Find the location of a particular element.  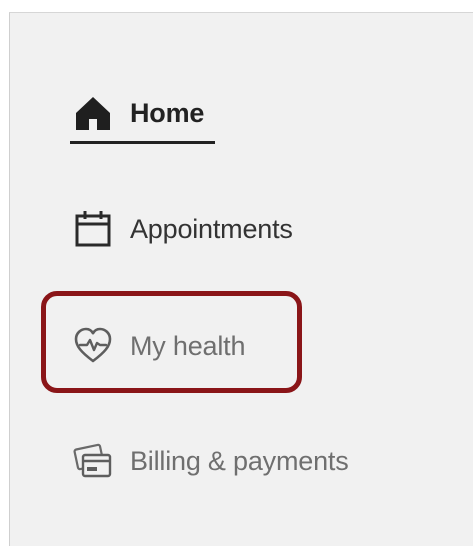

sidebar-item-label: Home is located at coordinates (167, 112).